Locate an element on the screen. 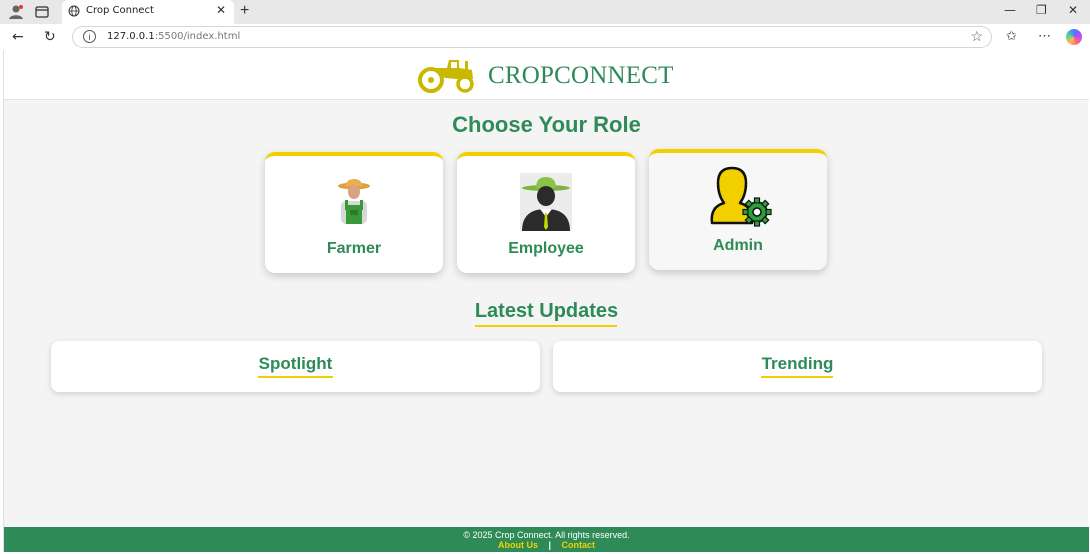 This screenshot has height=554, width=1090. star-icon: ☆ is located at coordinates (976, 36).